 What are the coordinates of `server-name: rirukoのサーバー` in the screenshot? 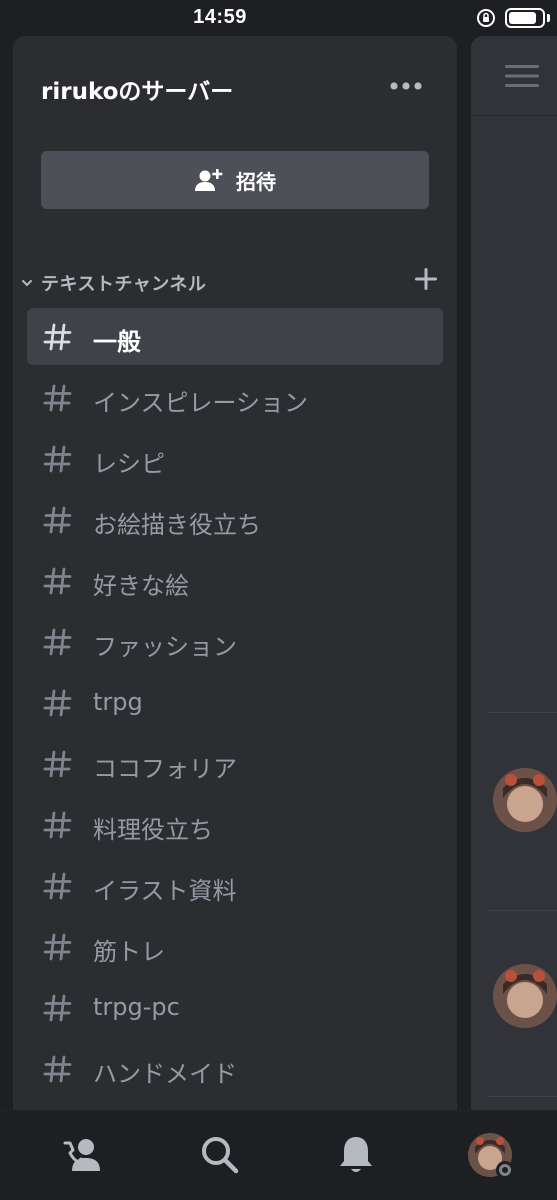 It's located at (137, 89).